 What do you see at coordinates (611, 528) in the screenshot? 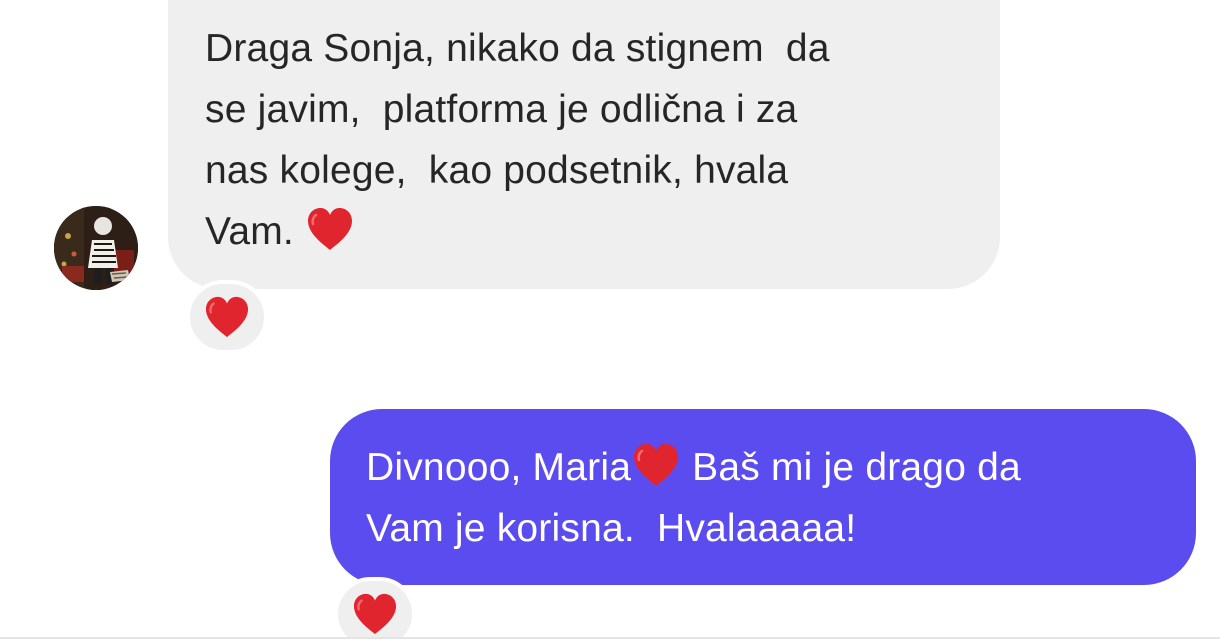
I see `message-line: Vam je korisna. Hvalaaaaa!` at bounding box center [611, 528].